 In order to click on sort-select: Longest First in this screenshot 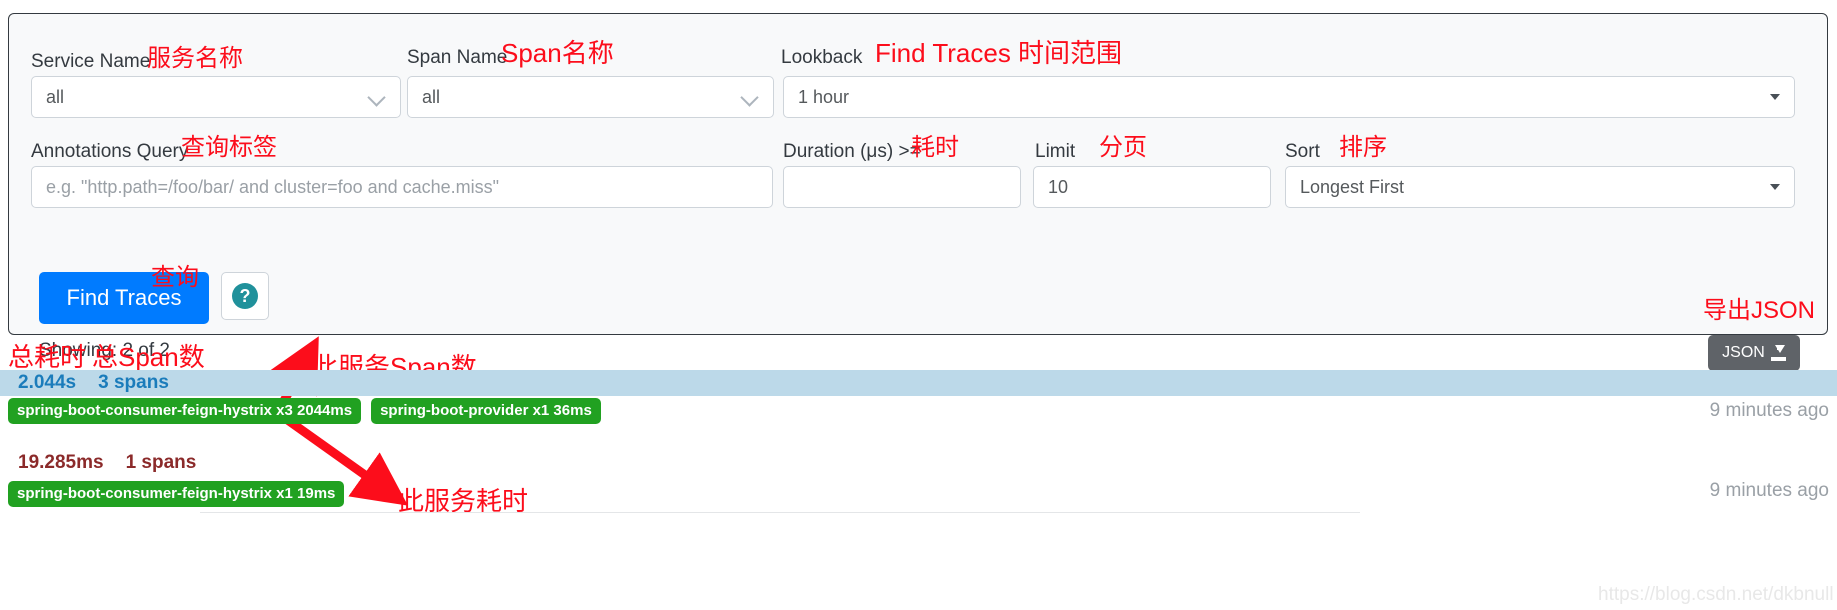, I will do `click(1540, 187)`.